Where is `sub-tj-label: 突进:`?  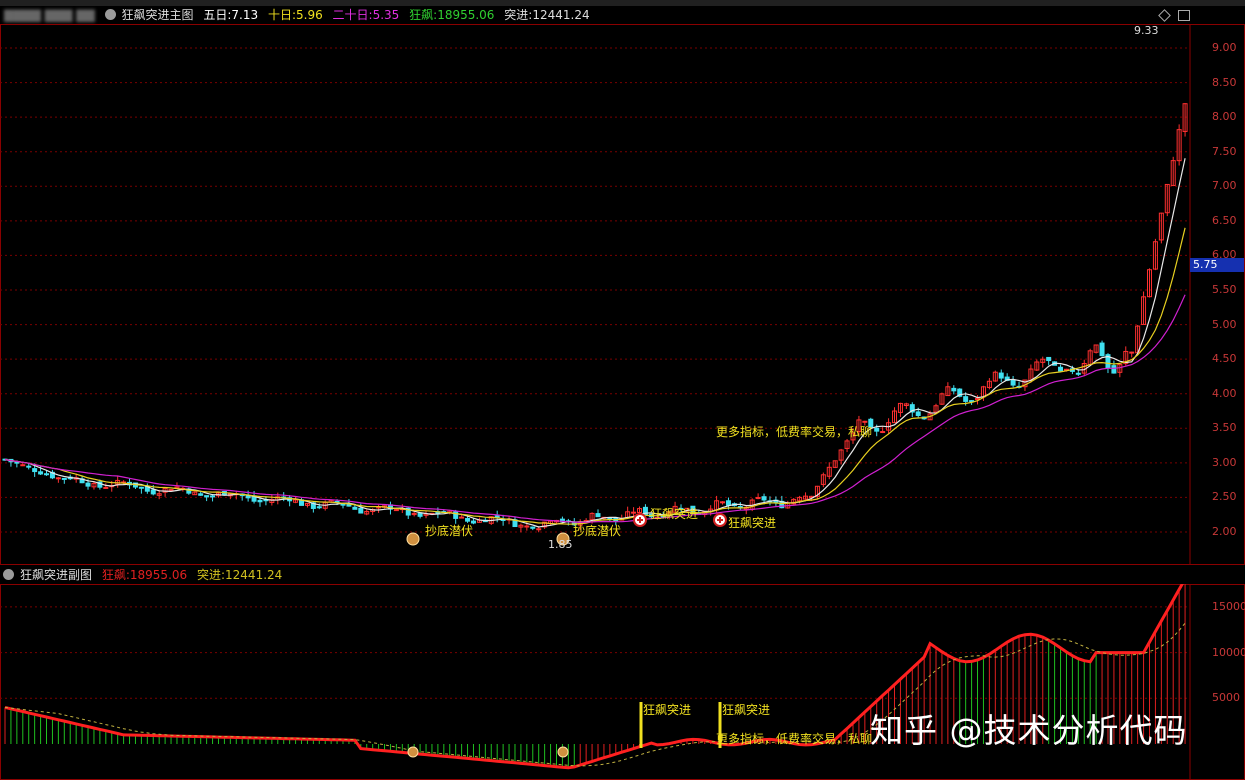
sub-tj-label: 突进: is located at coordinates (211, 575).